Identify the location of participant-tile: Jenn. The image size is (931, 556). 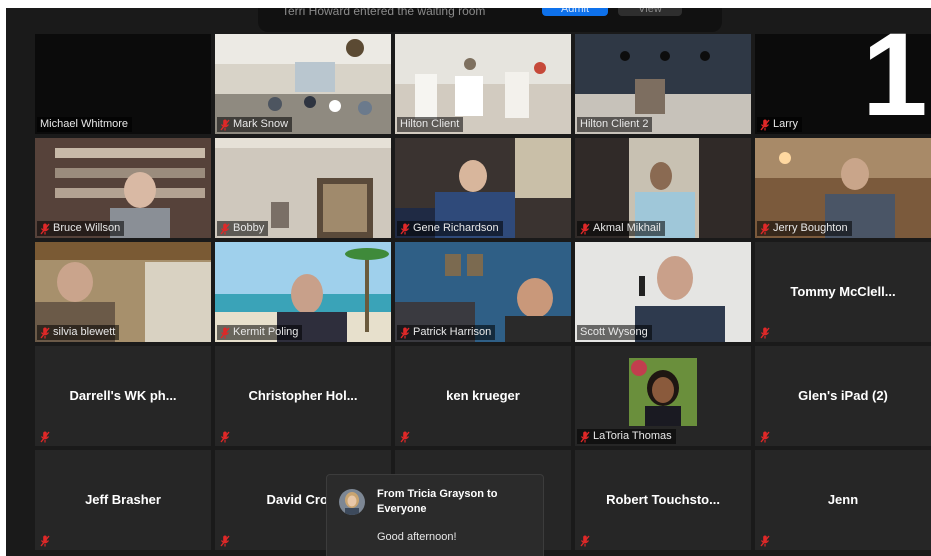
(843, 500).